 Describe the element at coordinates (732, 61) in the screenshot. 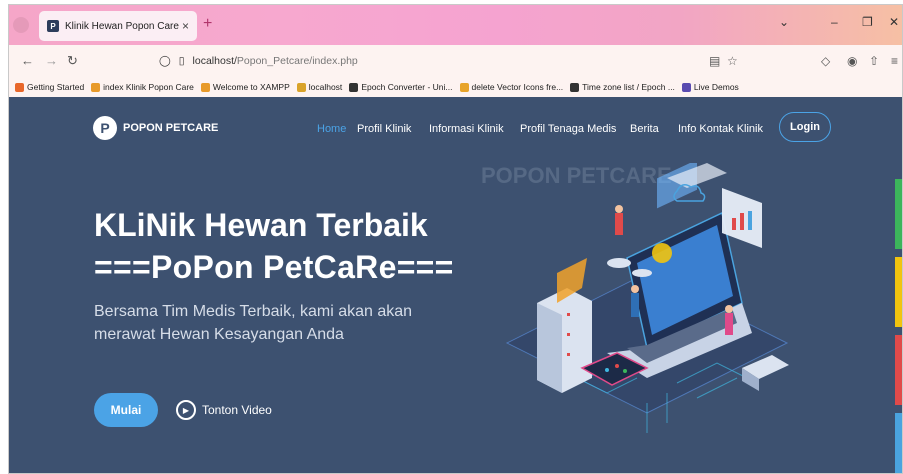

I see `bookmark-star-icon: ☆` at that location.